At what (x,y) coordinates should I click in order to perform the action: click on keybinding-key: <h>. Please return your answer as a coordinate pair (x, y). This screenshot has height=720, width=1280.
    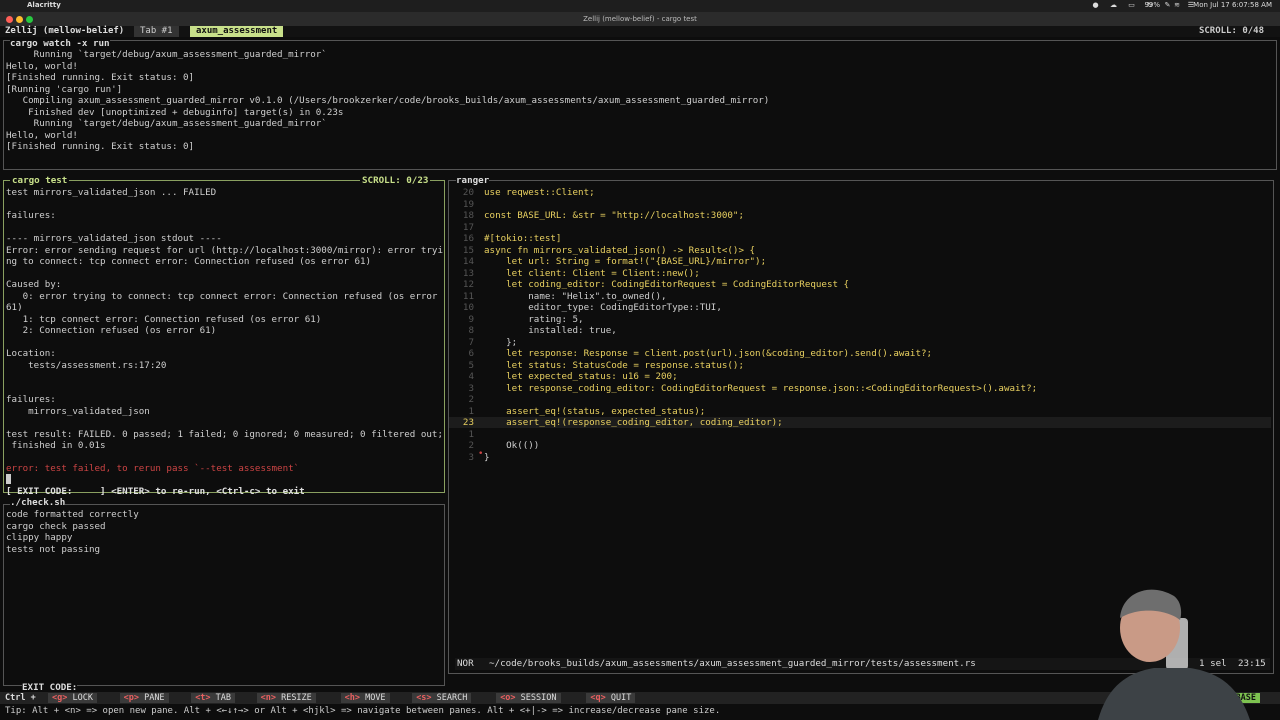
    Looking at the image, I should click on (352, 698).